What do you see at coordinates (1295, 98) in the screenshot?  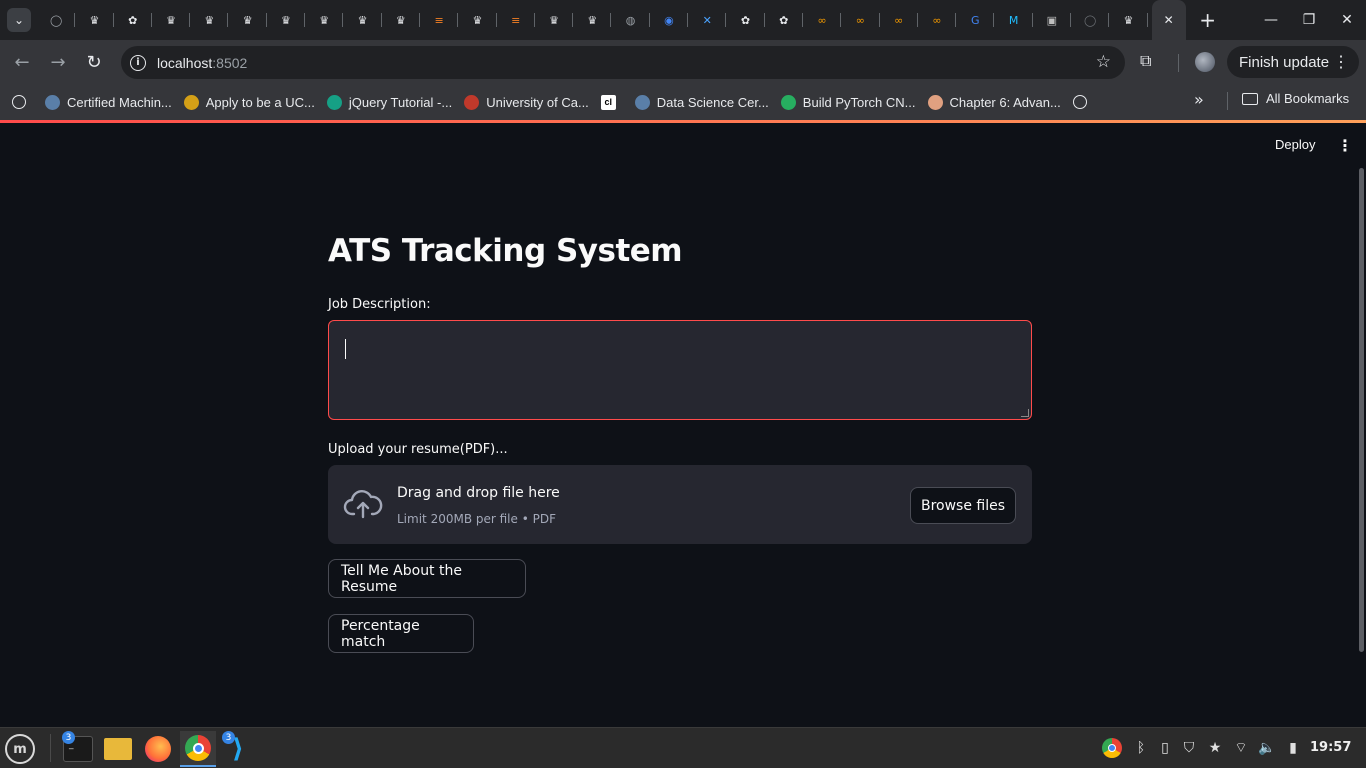 I see `all-bookmarks-button: All Bookmarks` at bounding box center [1295, 98].